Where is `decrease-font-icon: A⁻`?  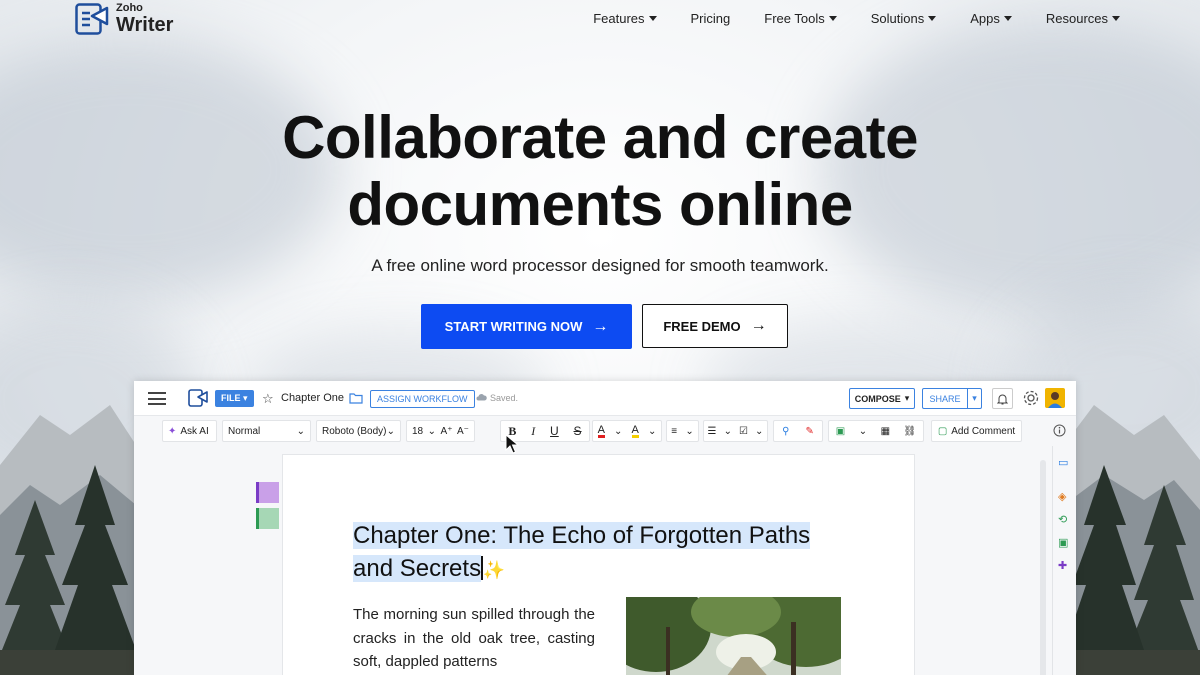
decrease-font-icon: A⁻ is located at coordinates (463, 431).